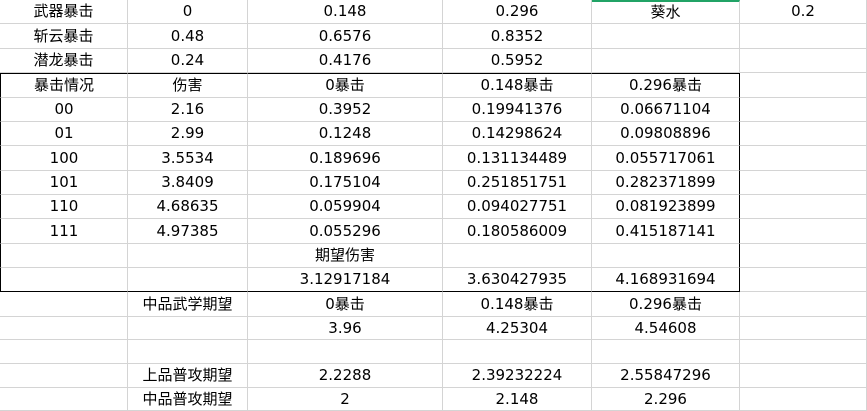  What do you see at coordinates (517, 231) in the screenshot?
I see `cell-r10-c4: 0.180586009` at bounding box center [517, 231].